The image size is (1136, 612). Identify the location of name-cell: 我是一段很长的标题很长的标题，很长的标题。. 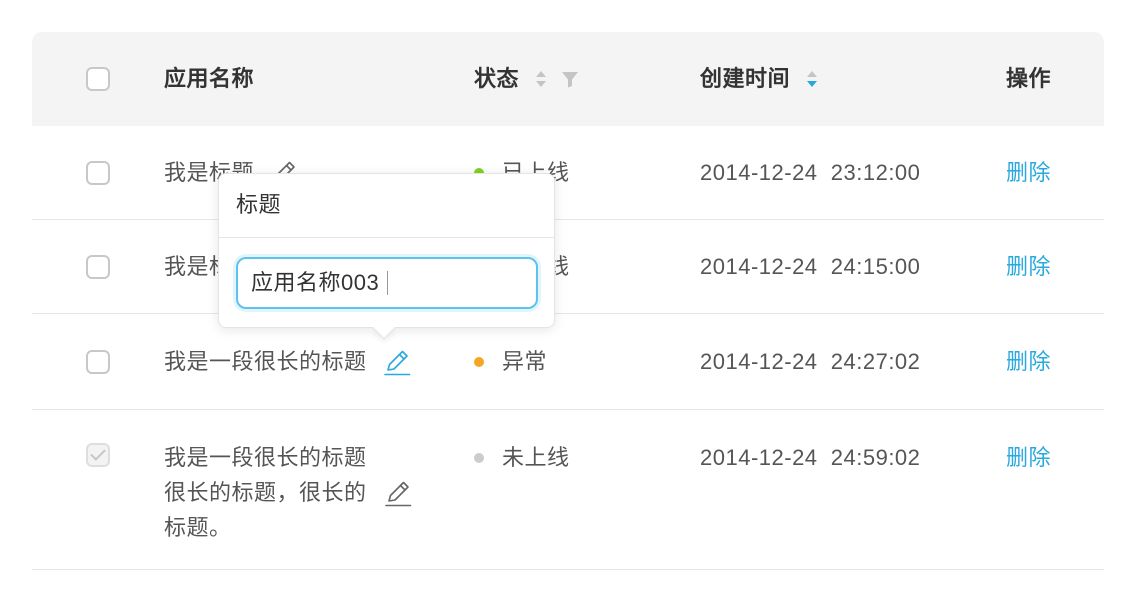
(319, 492).